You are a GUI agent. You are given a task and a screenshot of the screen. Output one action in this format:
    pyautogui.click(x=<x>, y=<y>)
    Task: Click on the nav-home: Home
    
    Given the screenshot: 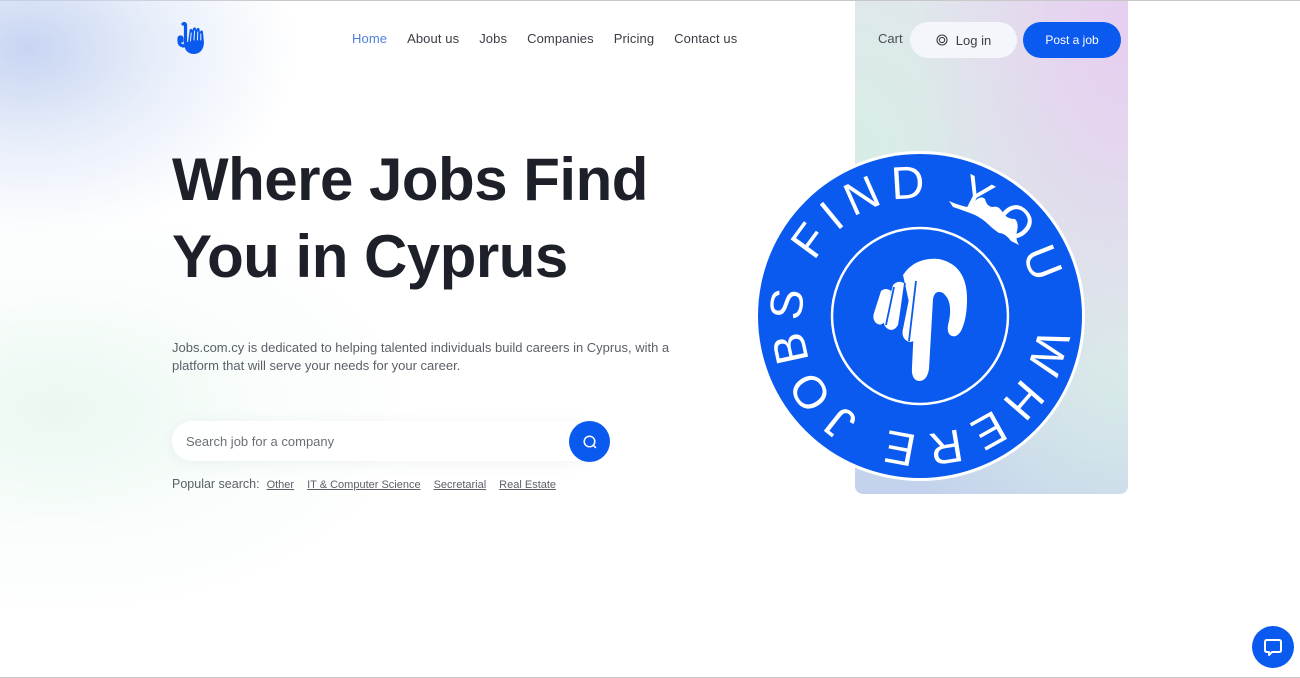 What is the action you would take?
    pyautogui.click(x=369, y=38)
    